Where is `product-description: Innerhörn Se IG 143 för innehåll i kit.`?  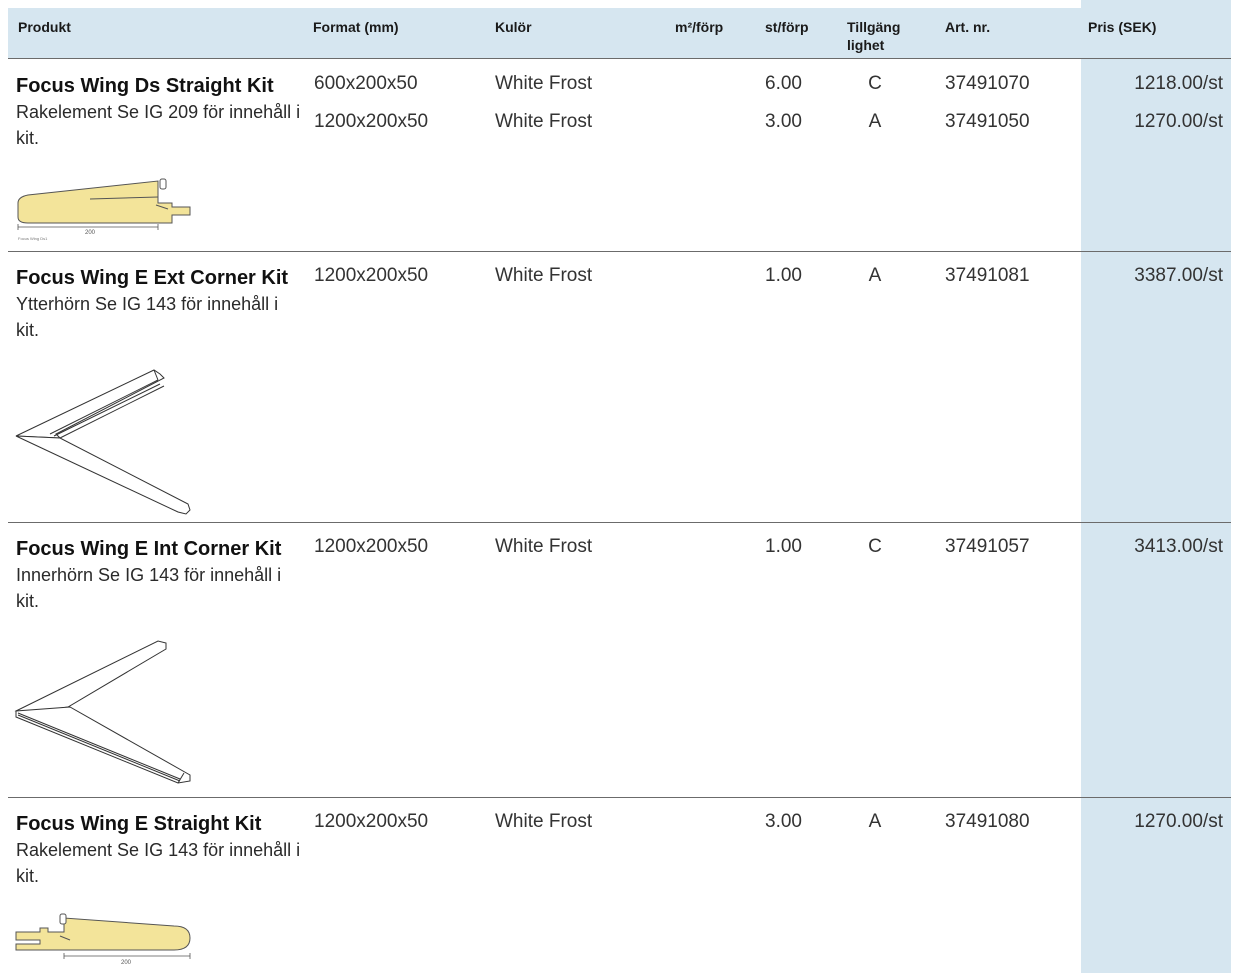
product-description: Innerhörn Se IG 143 för innehåll i kit. is located at coordinates (149, 588).